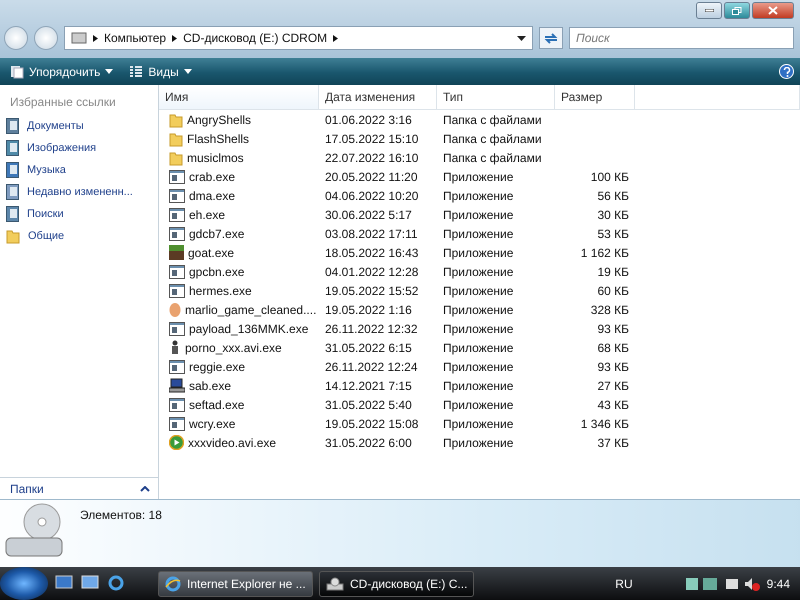 The height and width of the screenshot is (600, 800). Describe the element at coordinates (12, 148) in the screenshot. I see `picture-icon` at that location.